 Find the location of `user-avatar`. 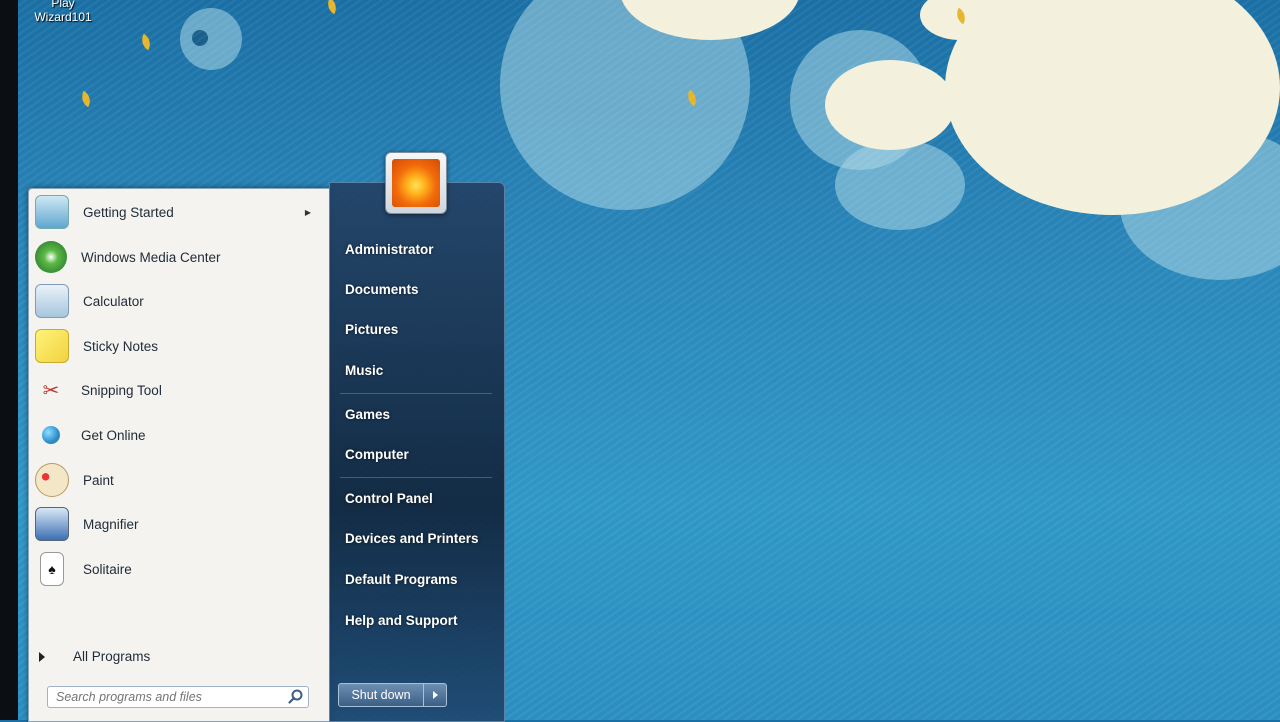

user-avatar is located at coordinates (416, 183).